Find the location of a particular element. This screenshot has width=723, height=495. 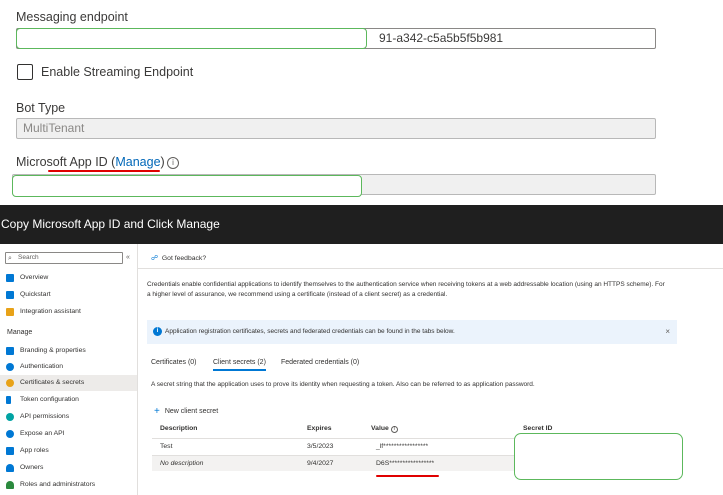

sidebar-item-label: Quickstart is located at coordinates (35, 294).